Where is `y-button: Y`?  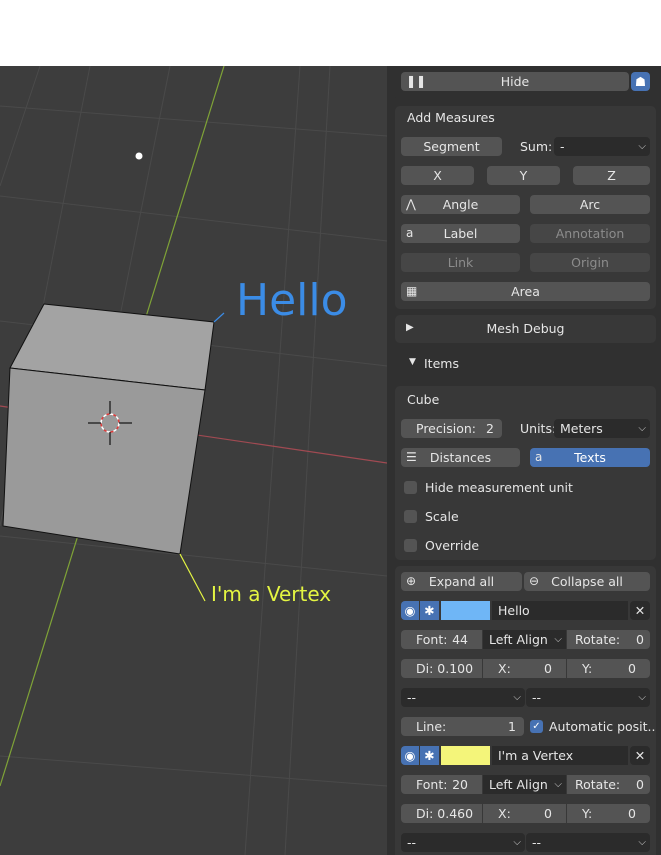 y-button: Y is located at coordinates (523, 175).